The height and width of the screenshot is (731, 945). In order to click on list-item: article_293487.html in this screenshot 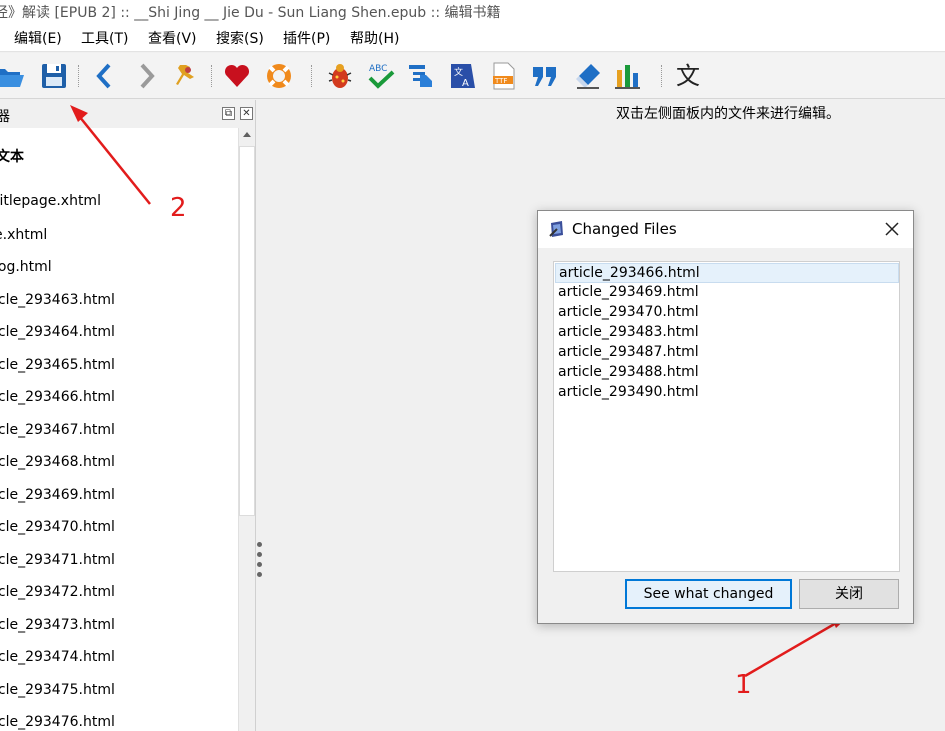, I will do `click(727, 353)`.